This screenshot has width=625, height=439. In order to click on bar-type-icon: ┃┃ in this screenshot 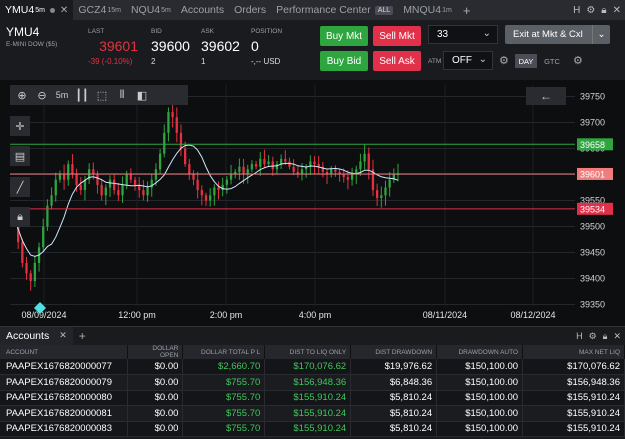, I will do `click(82, 95)`.